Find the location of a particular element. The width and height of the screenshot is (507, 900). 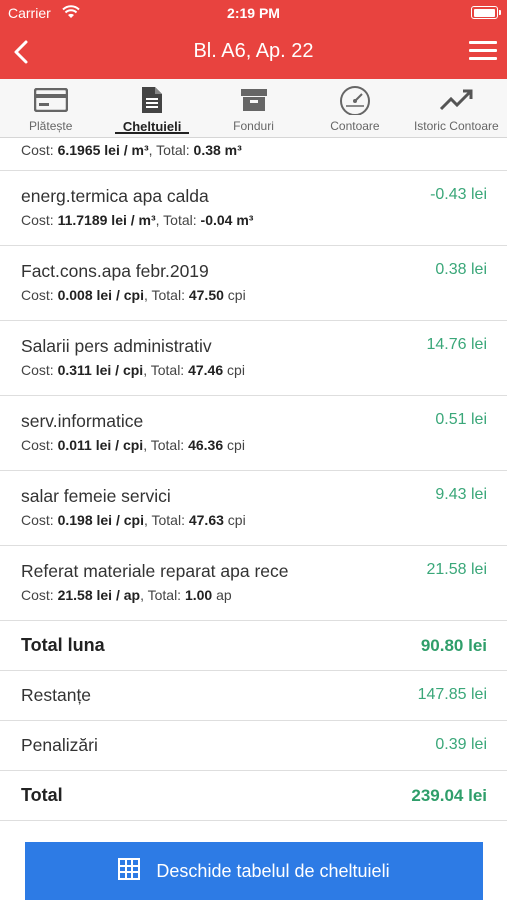

item-cost-line: Cost: 21.58 lei / ap, Total: 1.00 ap is located at coordinates (126, 595).